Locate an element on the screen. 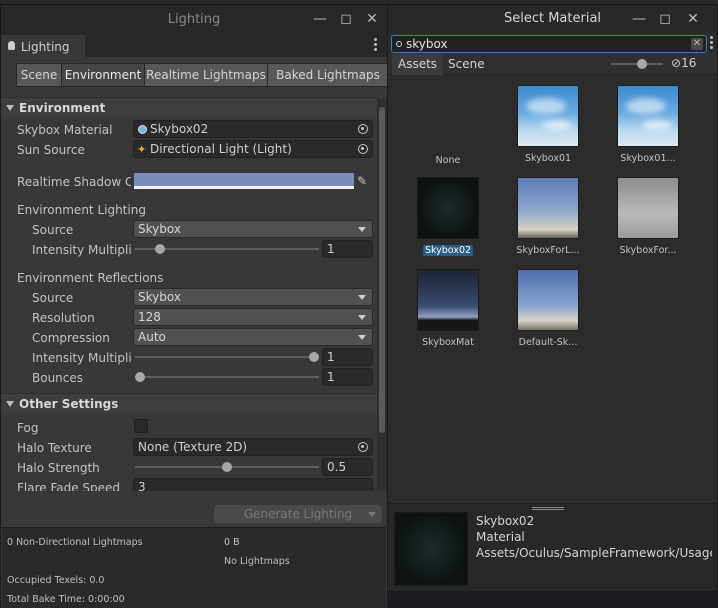  tab-baked-lightmaps: Baked Lightmaps is located at coordinates (328, 75).